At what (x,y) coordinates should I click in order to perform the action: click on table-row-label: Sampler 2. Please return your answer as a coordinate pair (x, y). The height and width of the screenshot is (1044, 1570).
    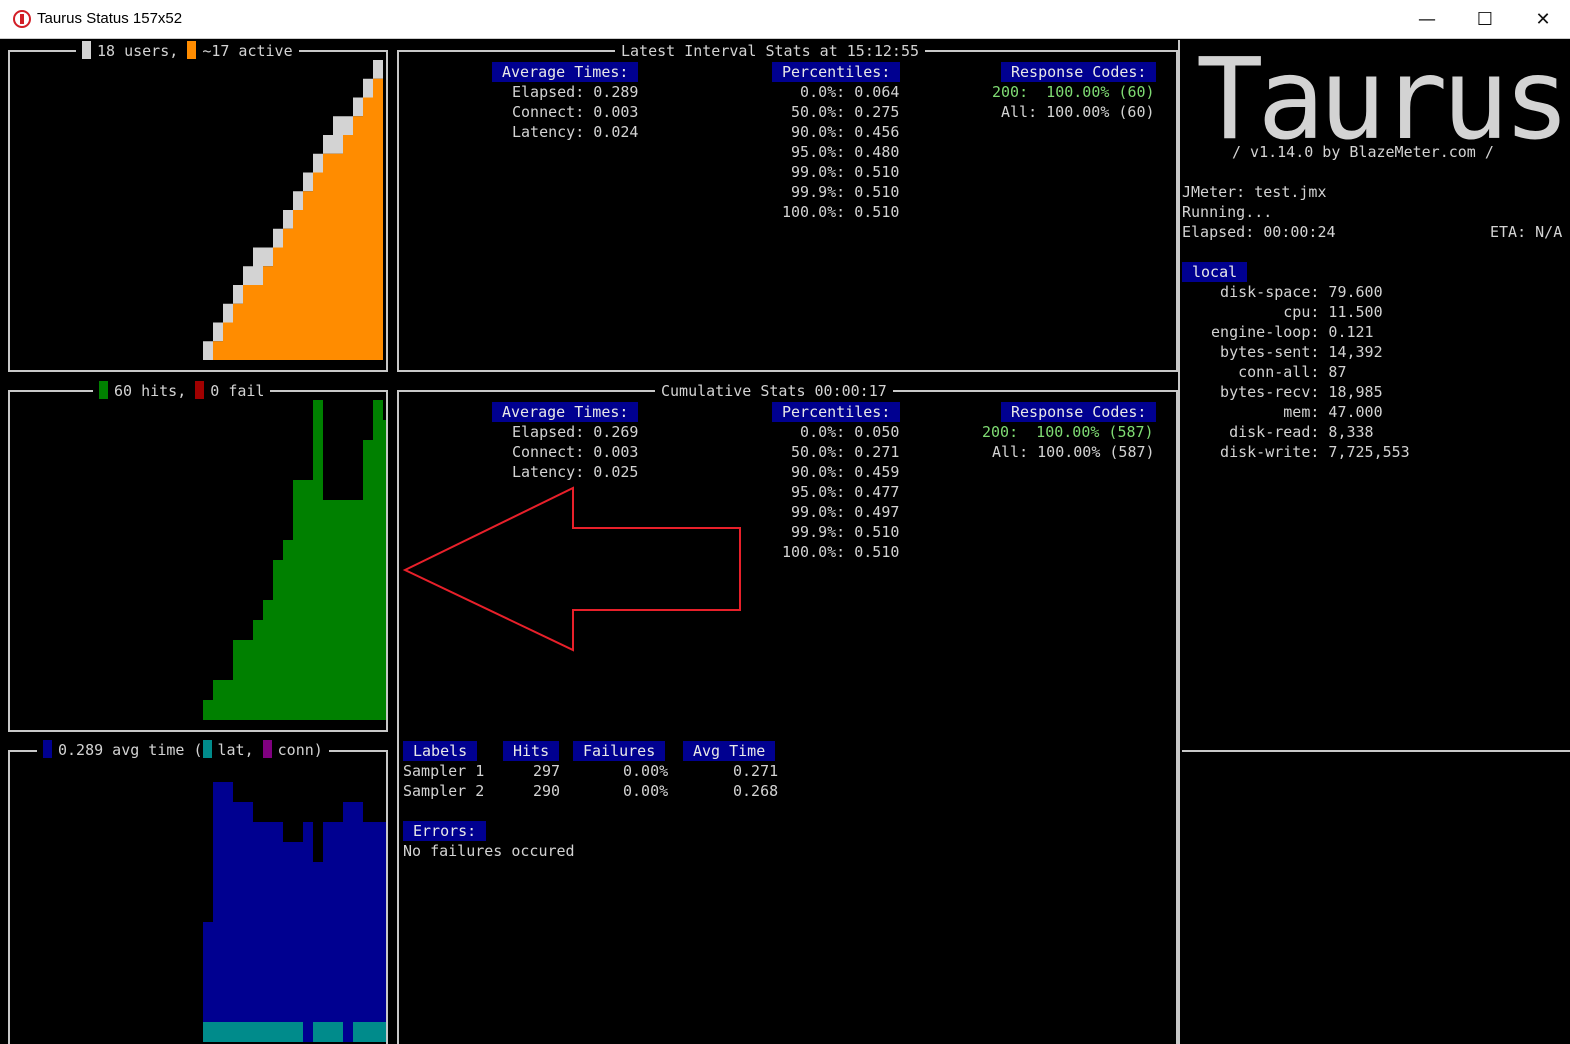
    Looking at the image, I should click on (444, 791).